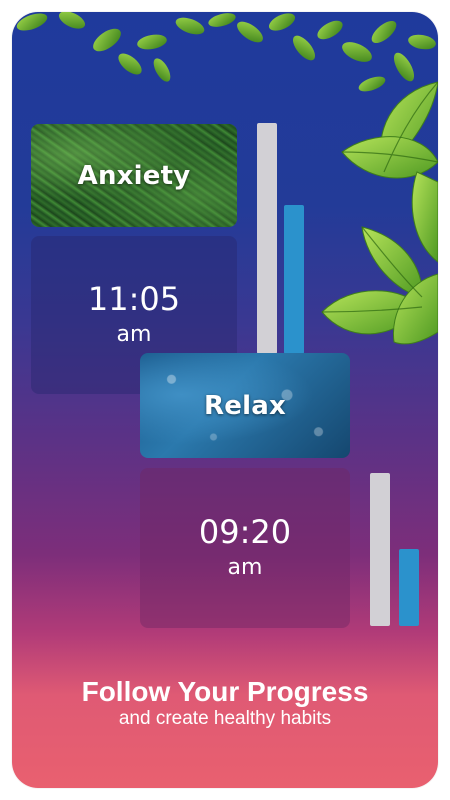 The image size is (450, 800). What do you see at coordinates (267, 238) in the screenshot?
I see `anxiety-total-bar` at bounding box center [267, 238].